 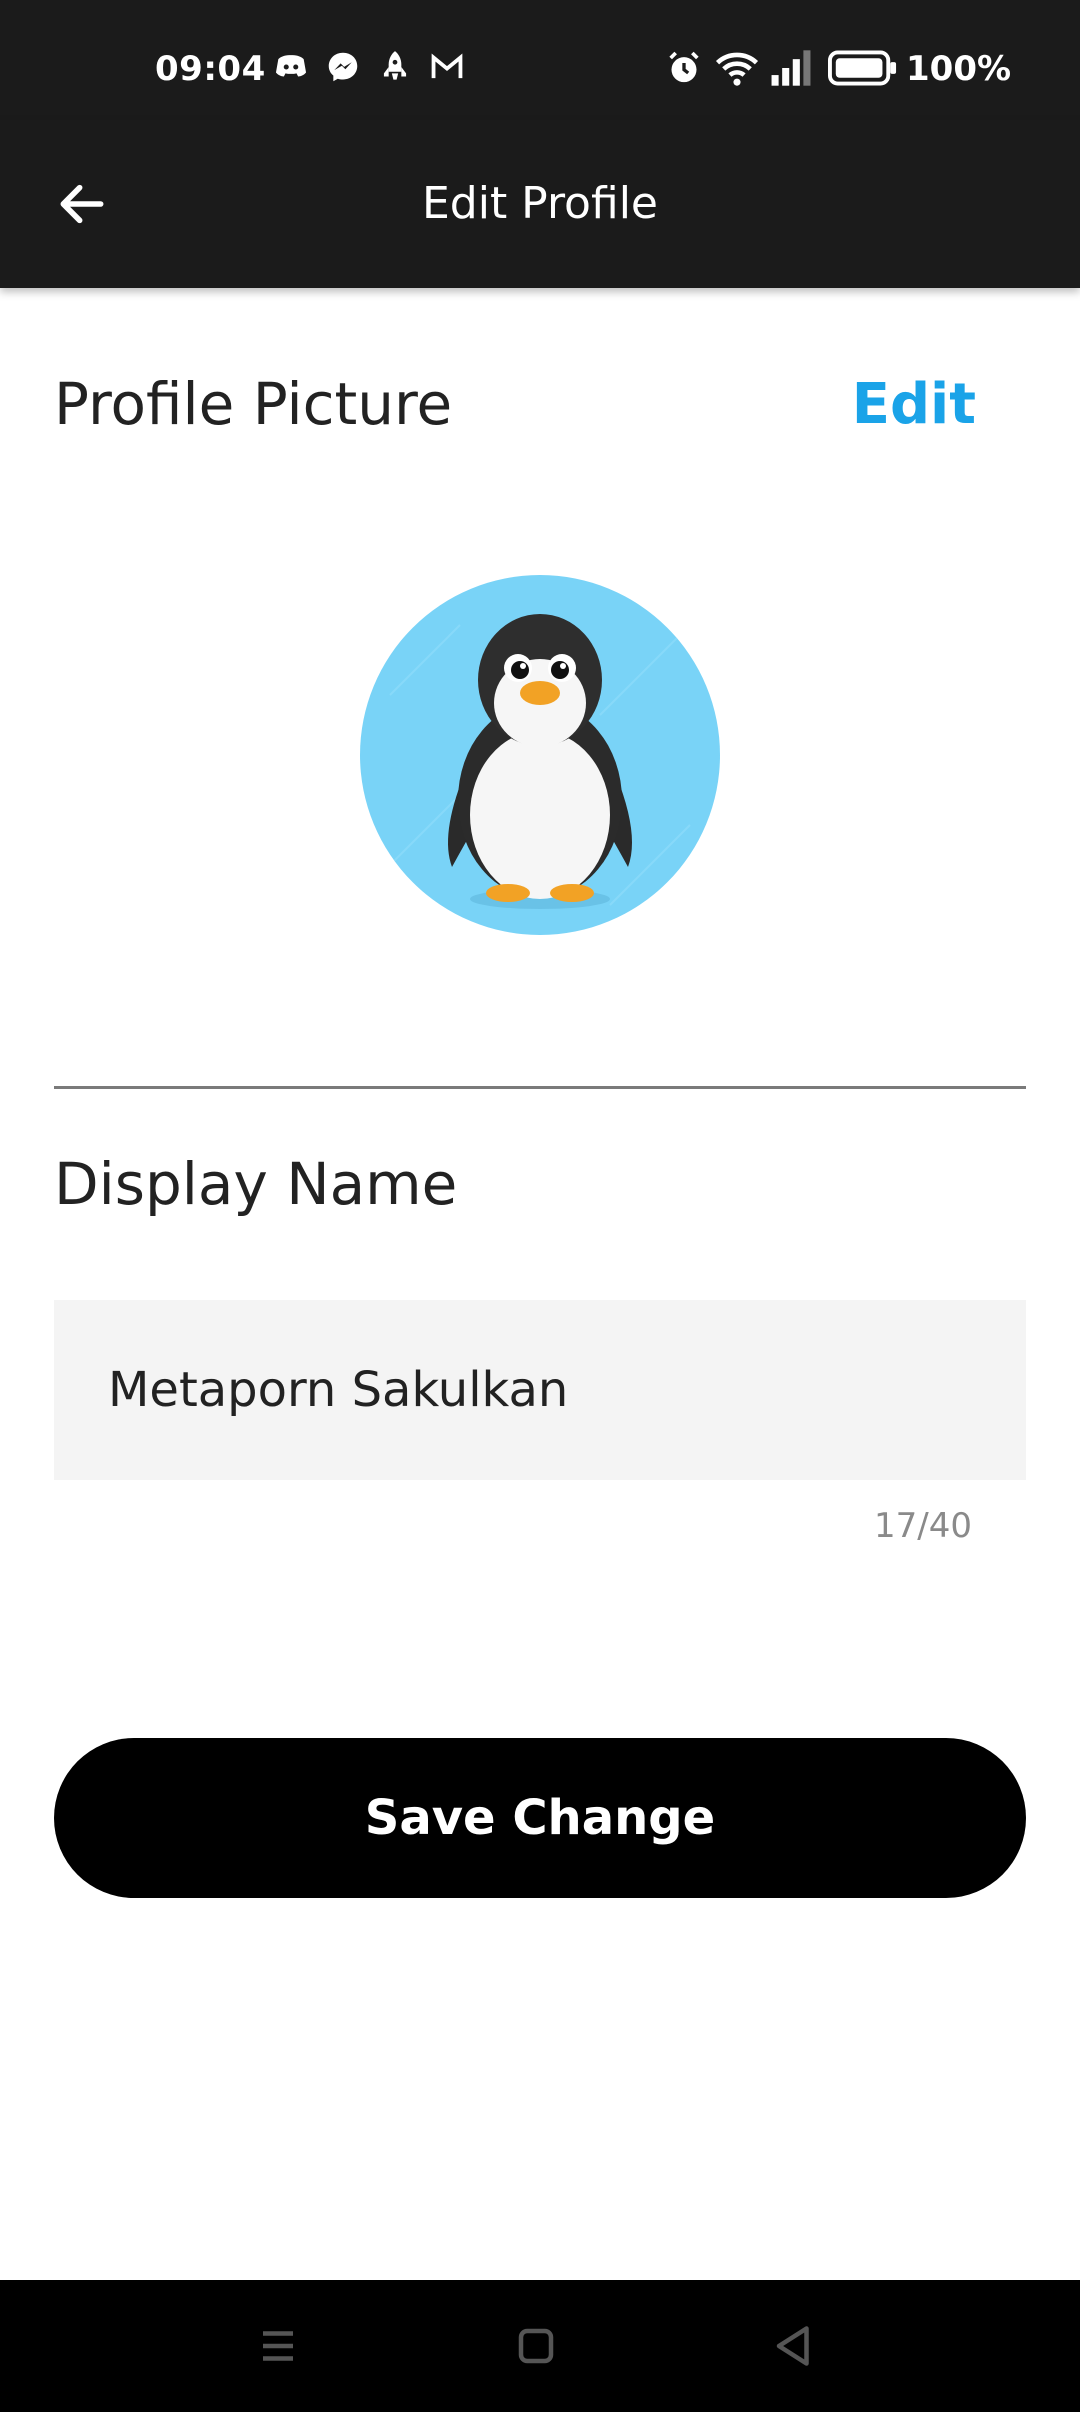 What do you see at coordinates (253, 404) in the screenshot?
I see `profile-picture-label: Profile Picture` at bounding box center [253, 404].